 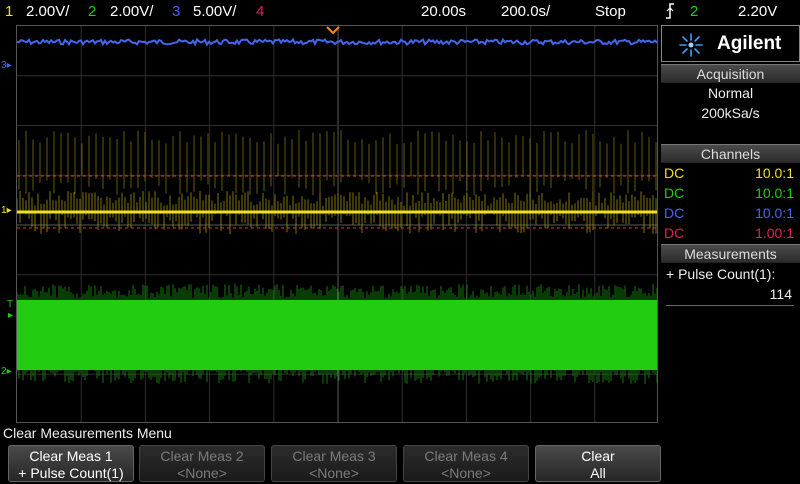 I want to click on ch2-scale: 2.00V/, so click(x=132, y=11).